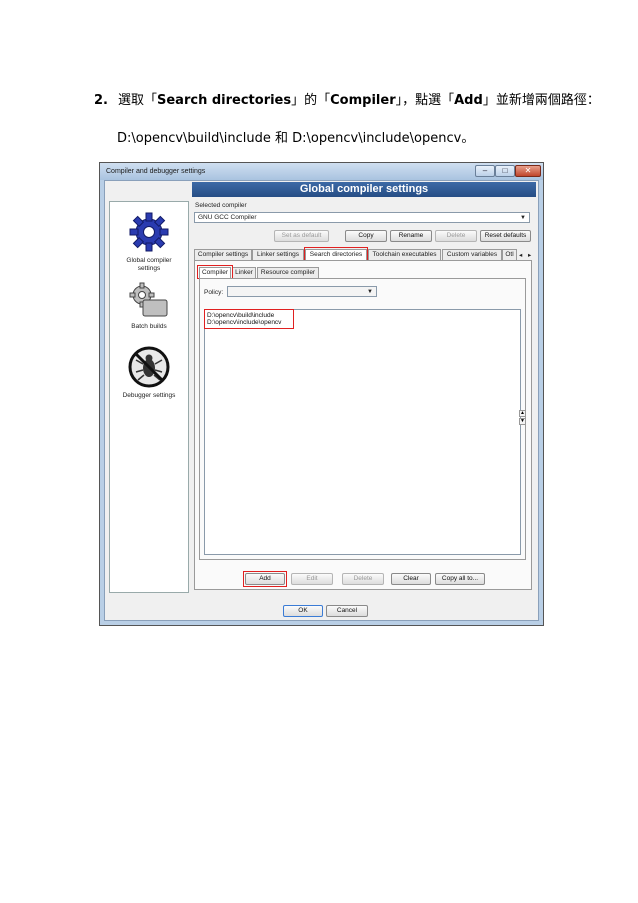 The width and height of the screenshot is (638, 903). What do you see at coordinates (149, 367) in the screenshot?
I see `debugger-bug-icon` at bounding box center [149, 367].